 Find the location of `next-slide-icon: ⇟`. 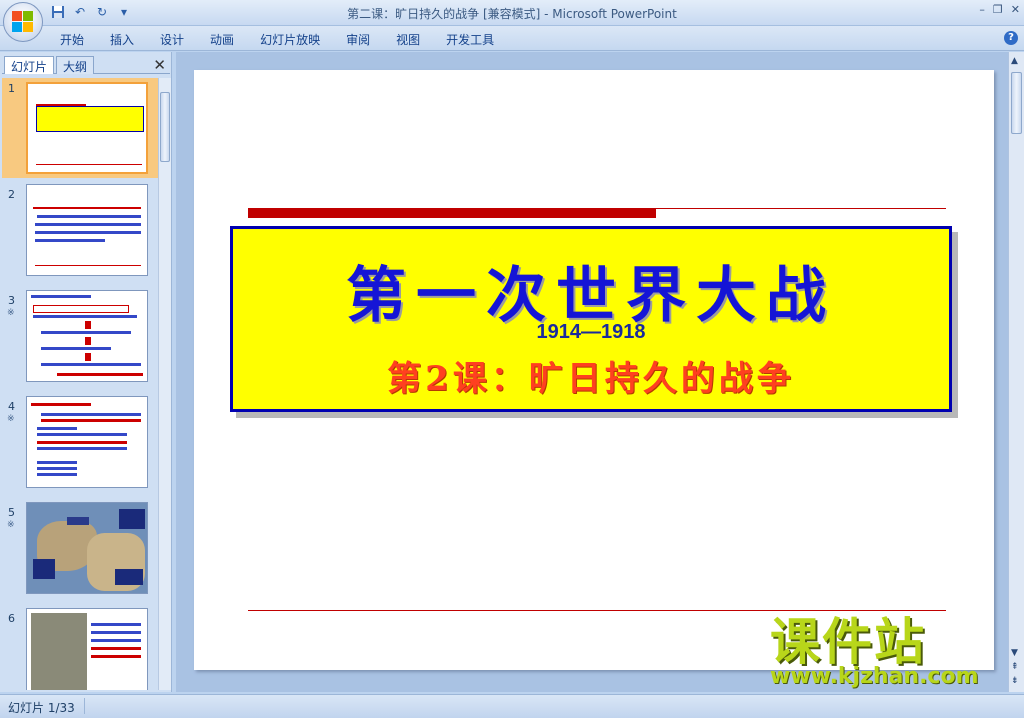

next-slide-icon: ⇟ is located at coordinates (1015, 681).